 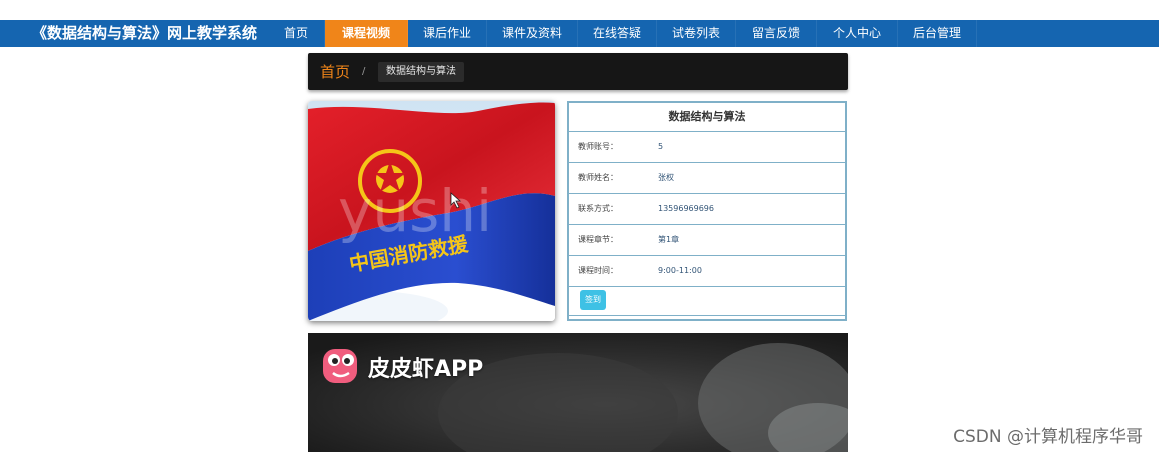 I want to click on nav-item-2: 课后作业, so click(x=447, y=33).